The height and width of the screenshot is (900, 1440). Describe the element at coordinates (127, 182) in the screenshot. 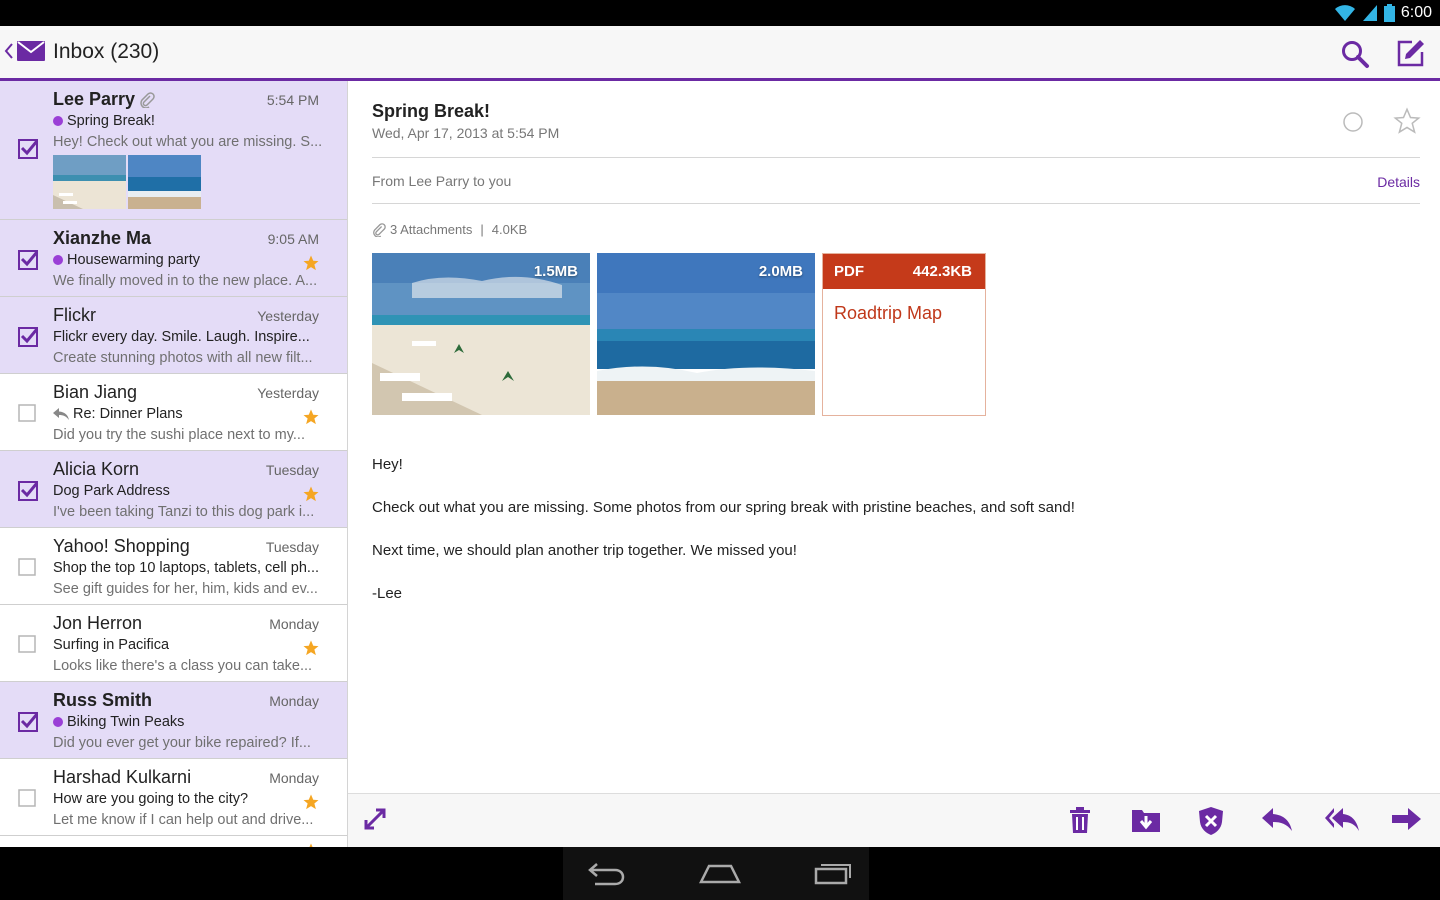

I see `attachment-thumbnails` at that location.